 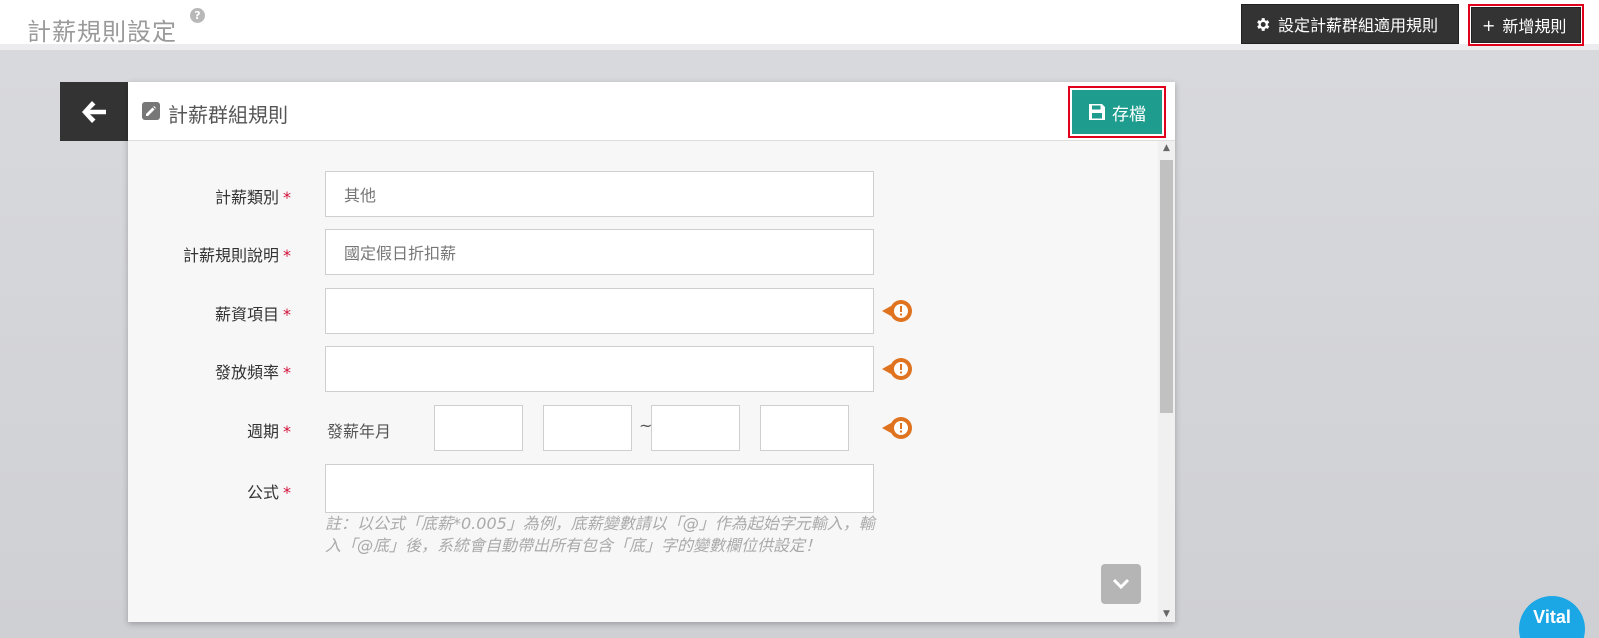 I want to click on floppy-disk-icon, so click(x=1097, y=112).